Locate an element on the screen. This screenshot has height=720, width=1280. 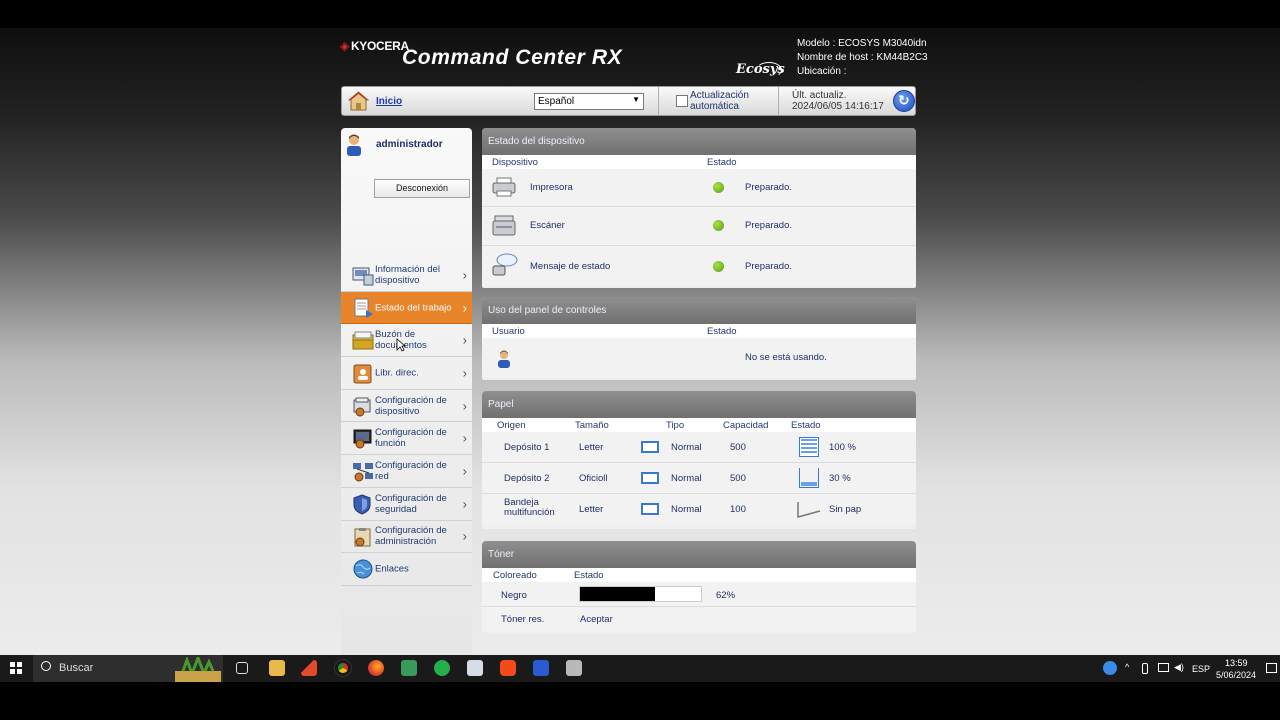
volume-icon: ◀) is located at coordinates (1179, 667).